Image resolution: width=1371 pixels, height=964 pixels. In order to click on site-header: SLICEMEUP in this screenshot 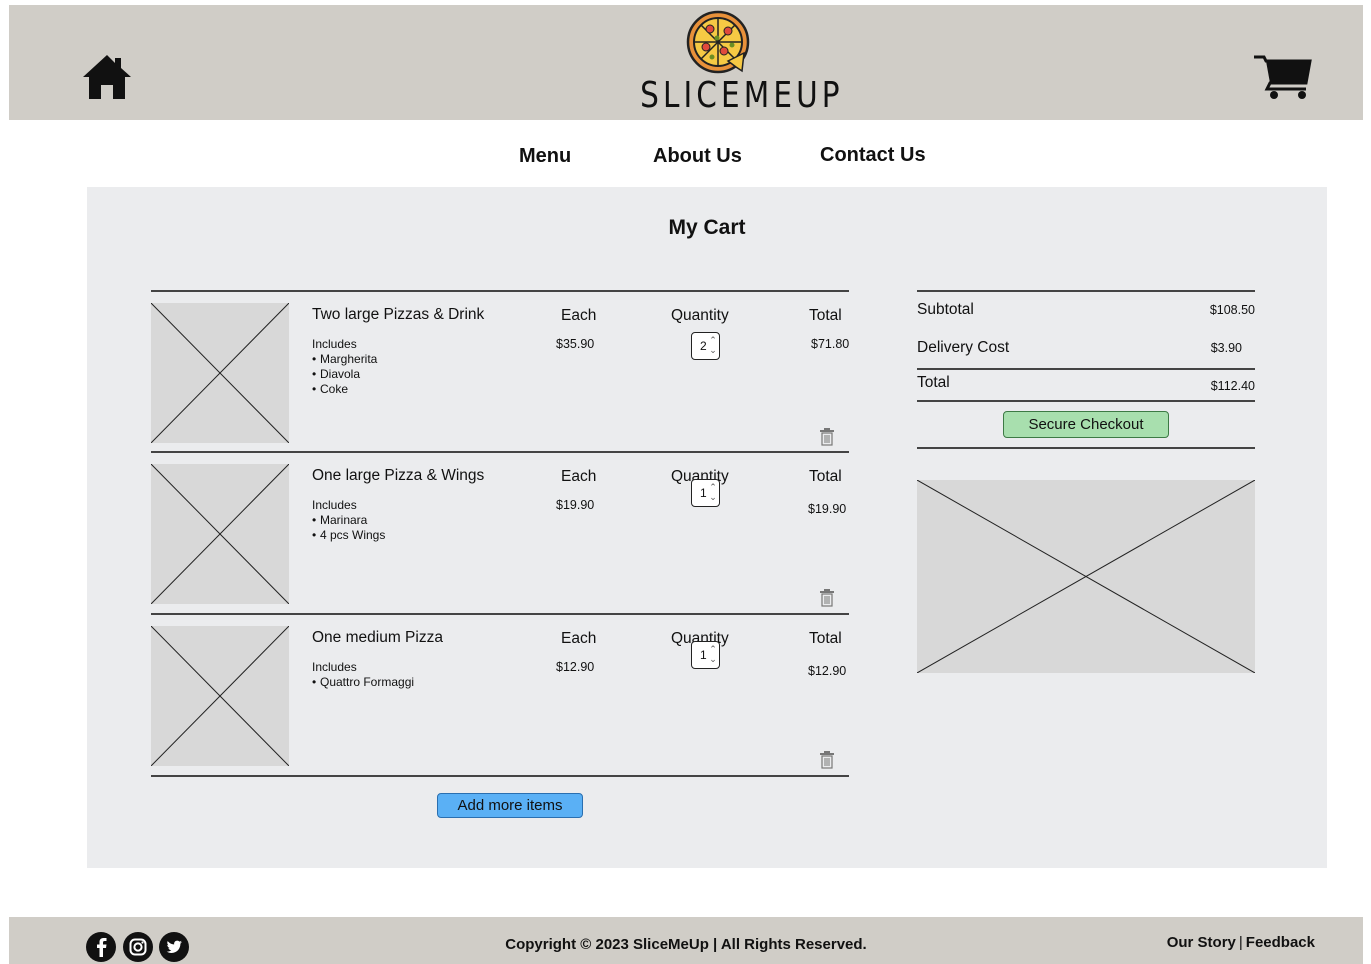, I will do `click(686, 62)`.